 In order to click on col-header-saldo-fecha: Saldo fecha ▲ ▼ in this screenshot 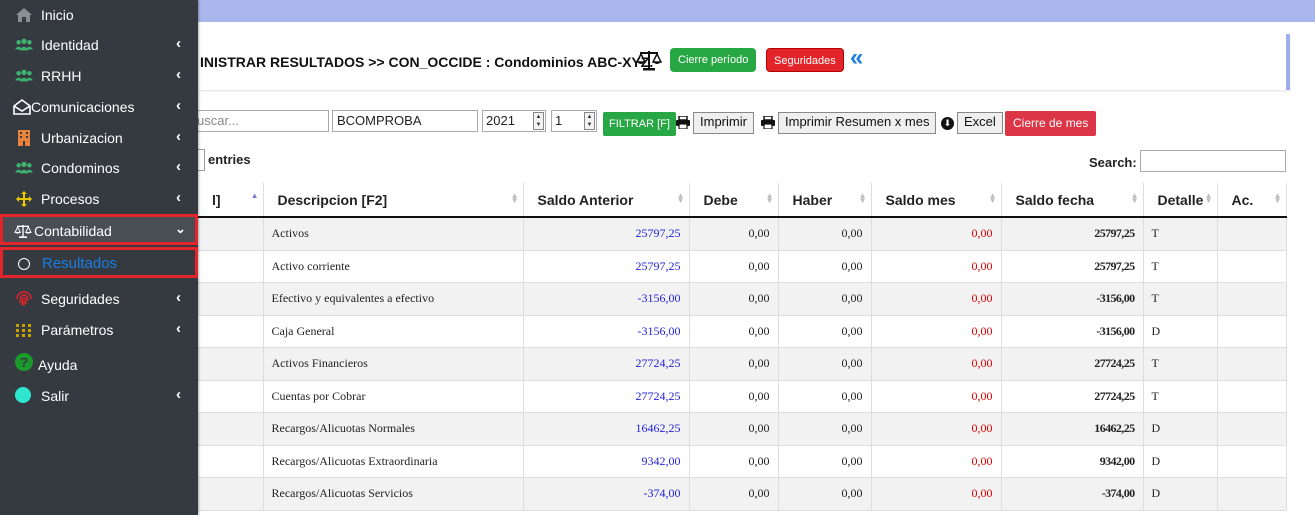, I will do `click(1072, 200)`.